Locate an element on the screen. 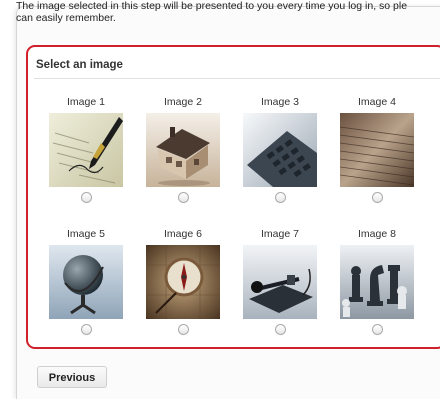 This screenshot has width=440, height=399. image-option-1: Image 1 is located at coordinates (86, 149).